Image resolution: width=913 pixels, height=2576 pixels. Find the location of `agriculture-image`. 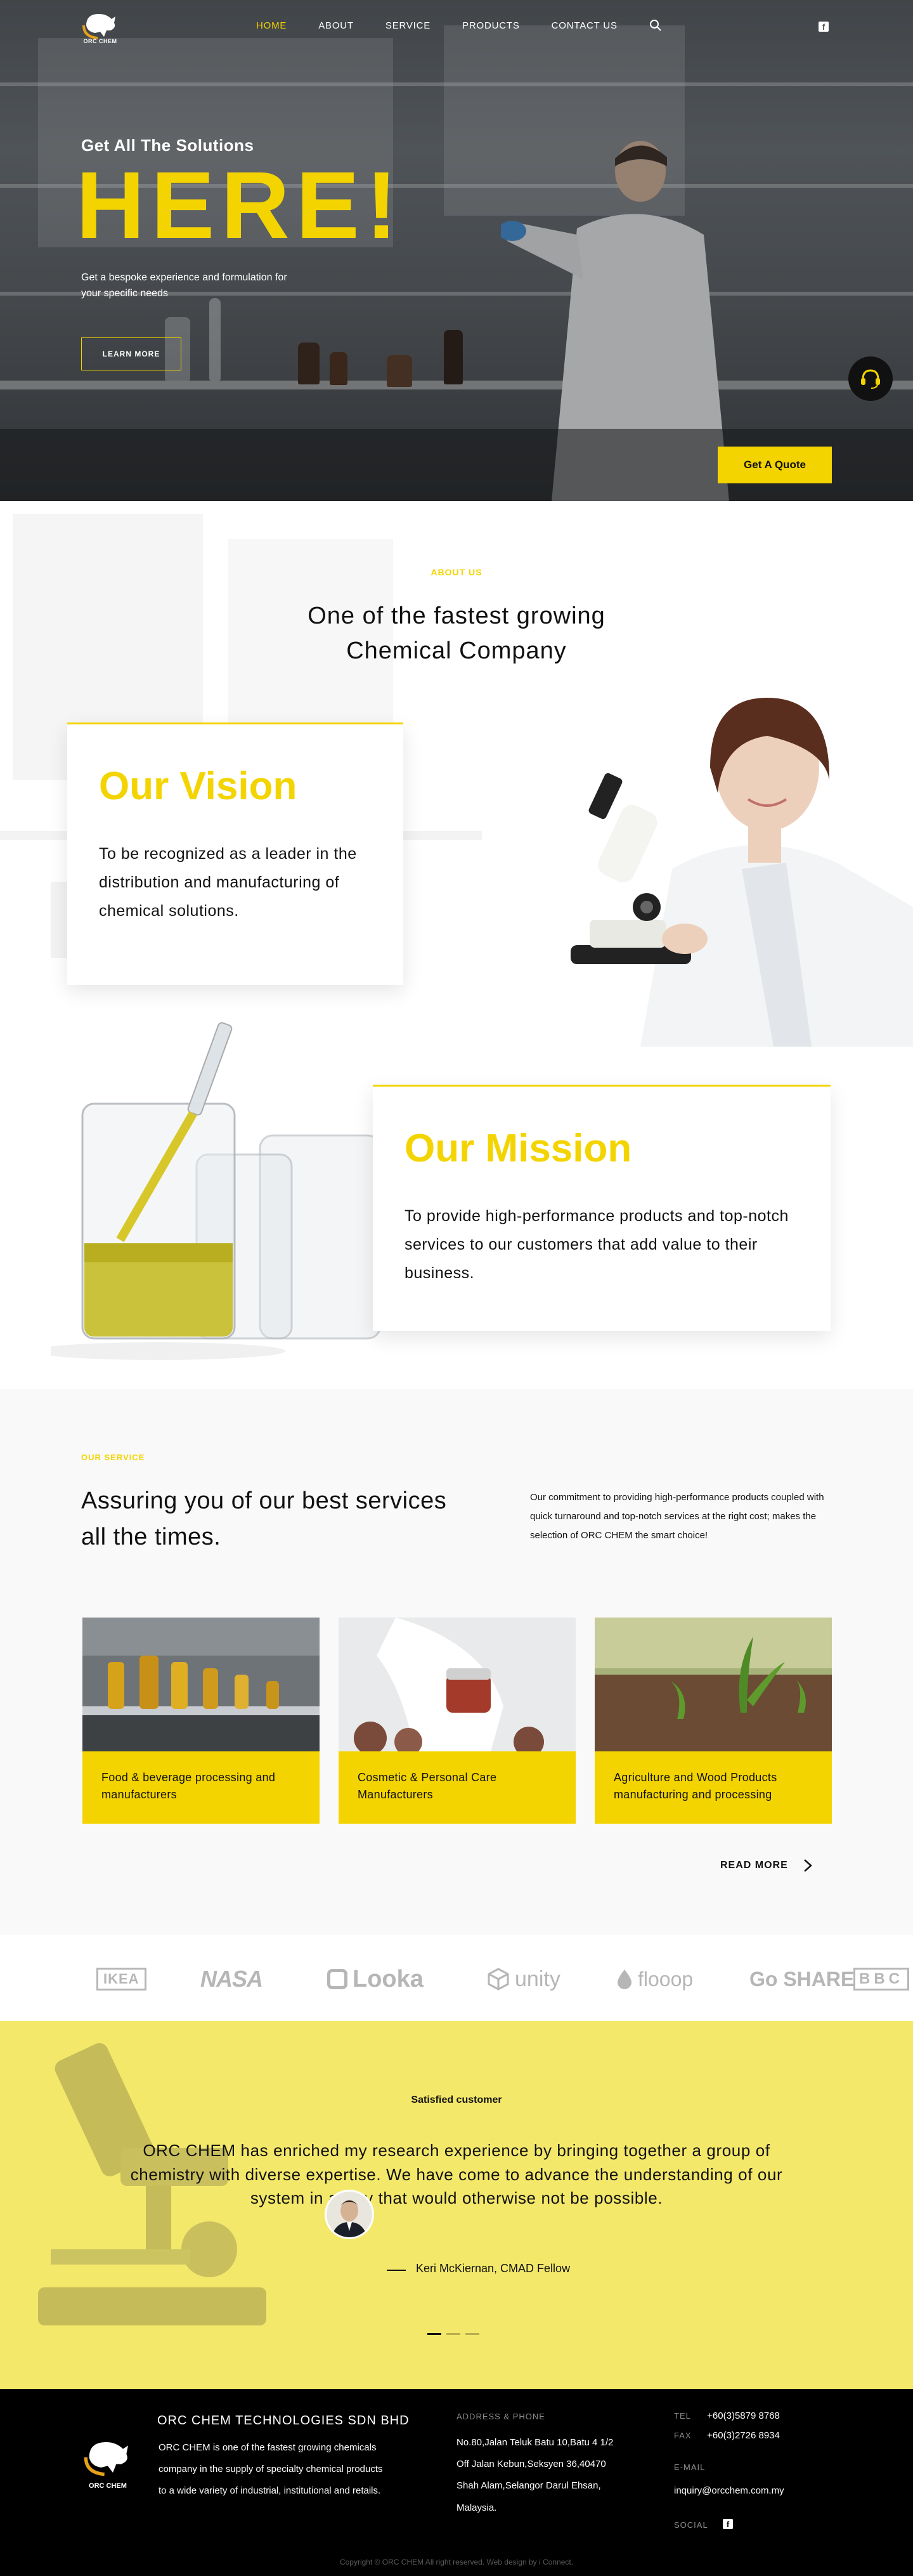

agriculture-image is located at coordinates (713, 1685).